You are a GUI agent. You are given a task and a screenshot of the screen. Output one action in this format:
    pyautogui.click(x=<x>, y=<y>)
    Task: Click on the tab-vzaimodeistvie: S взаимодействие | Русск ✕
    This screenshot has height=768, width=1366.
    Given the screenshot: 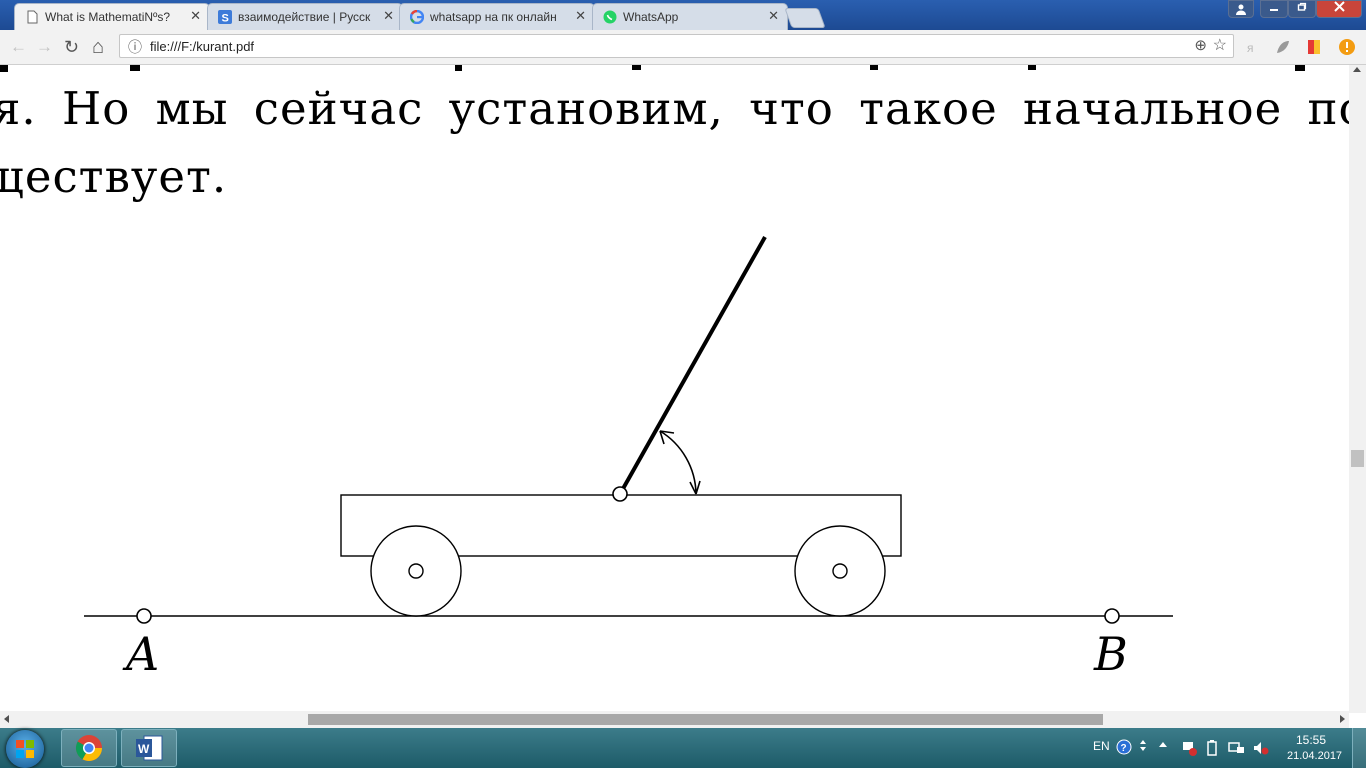 What is the action you would take?
    pyautogui.click(x=305, y=16)
    